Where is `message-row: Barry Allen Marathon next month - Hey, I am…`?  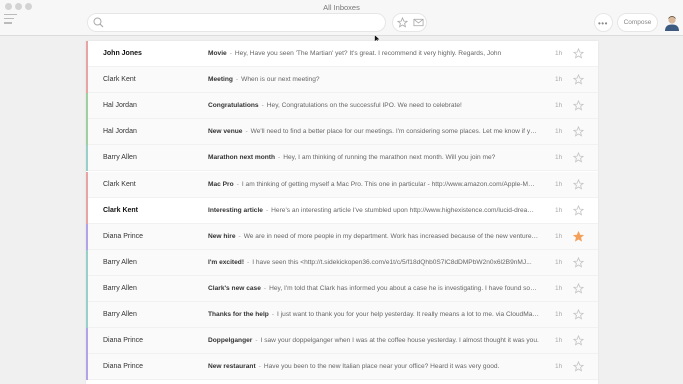 message-row: Barry Allen Marathon next month - Hey, I am… is located at coordinates (342, 158).